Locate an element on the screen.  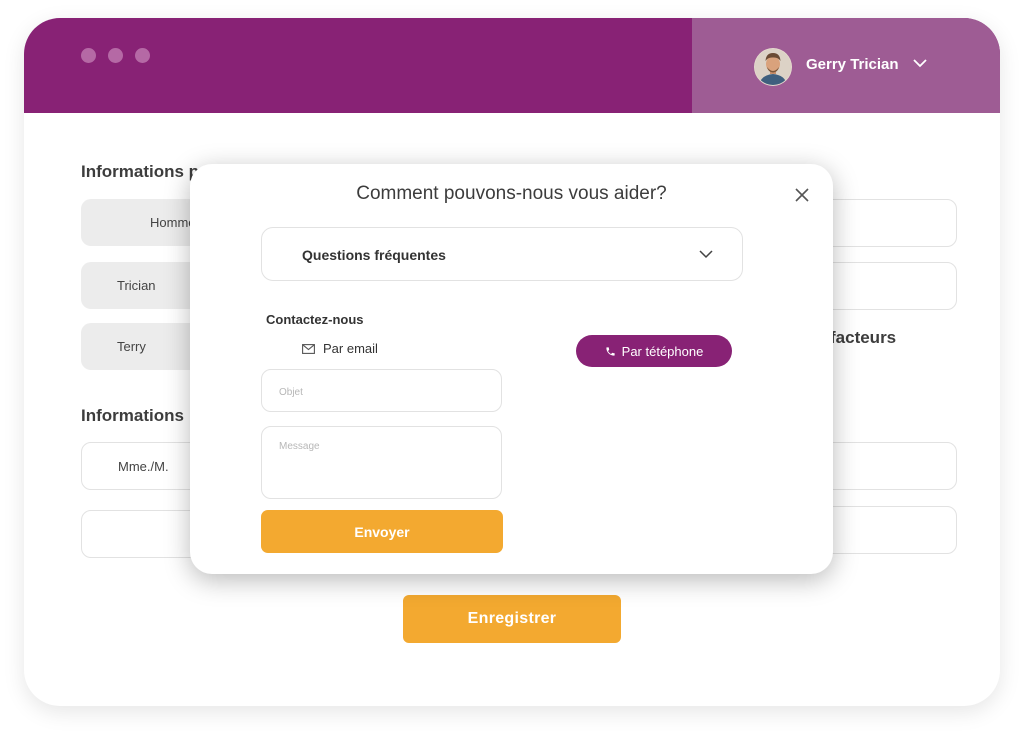
email-tab: Par email is located at coordinates (340, 348).